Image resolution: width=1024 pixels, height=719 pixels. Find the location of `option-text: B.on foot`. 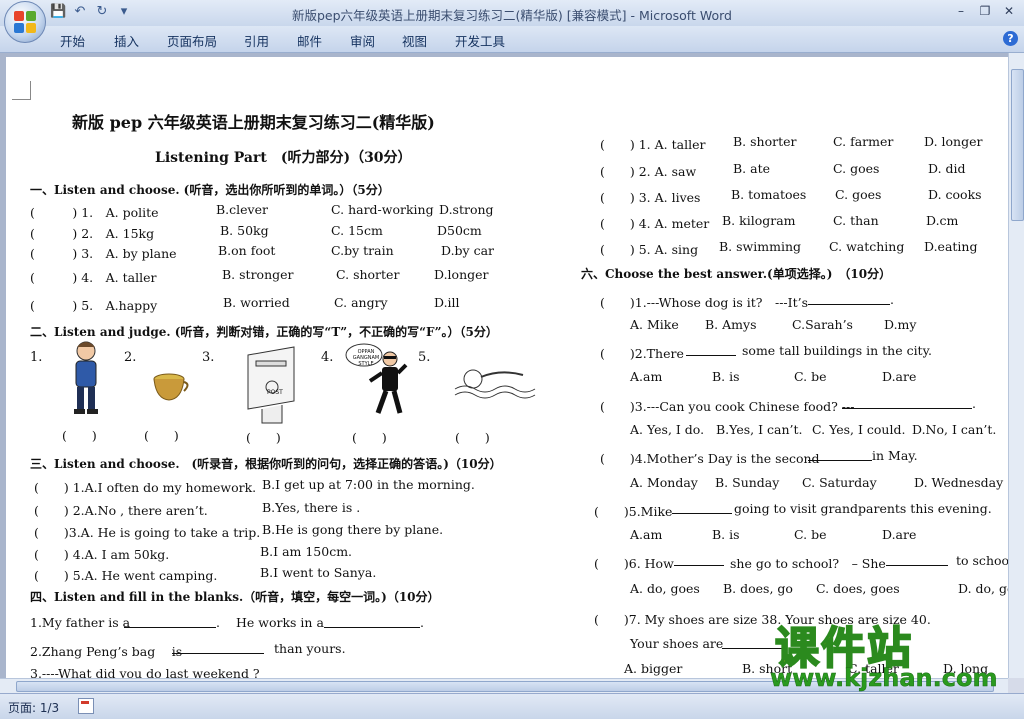

option-text: B.on foot is located at coordinates (247, 250).